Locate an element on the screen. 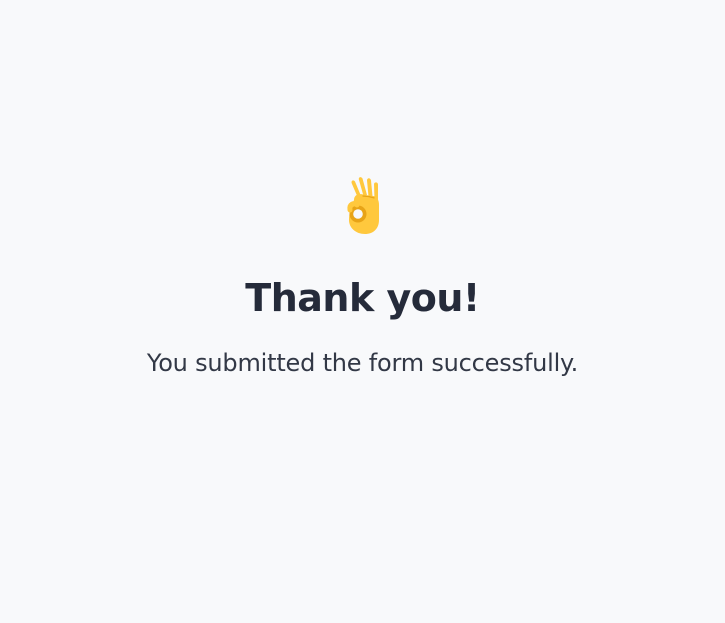 This screenshot has height=623, width=725. ok-hand-icon is located at coordinates (363, 206).